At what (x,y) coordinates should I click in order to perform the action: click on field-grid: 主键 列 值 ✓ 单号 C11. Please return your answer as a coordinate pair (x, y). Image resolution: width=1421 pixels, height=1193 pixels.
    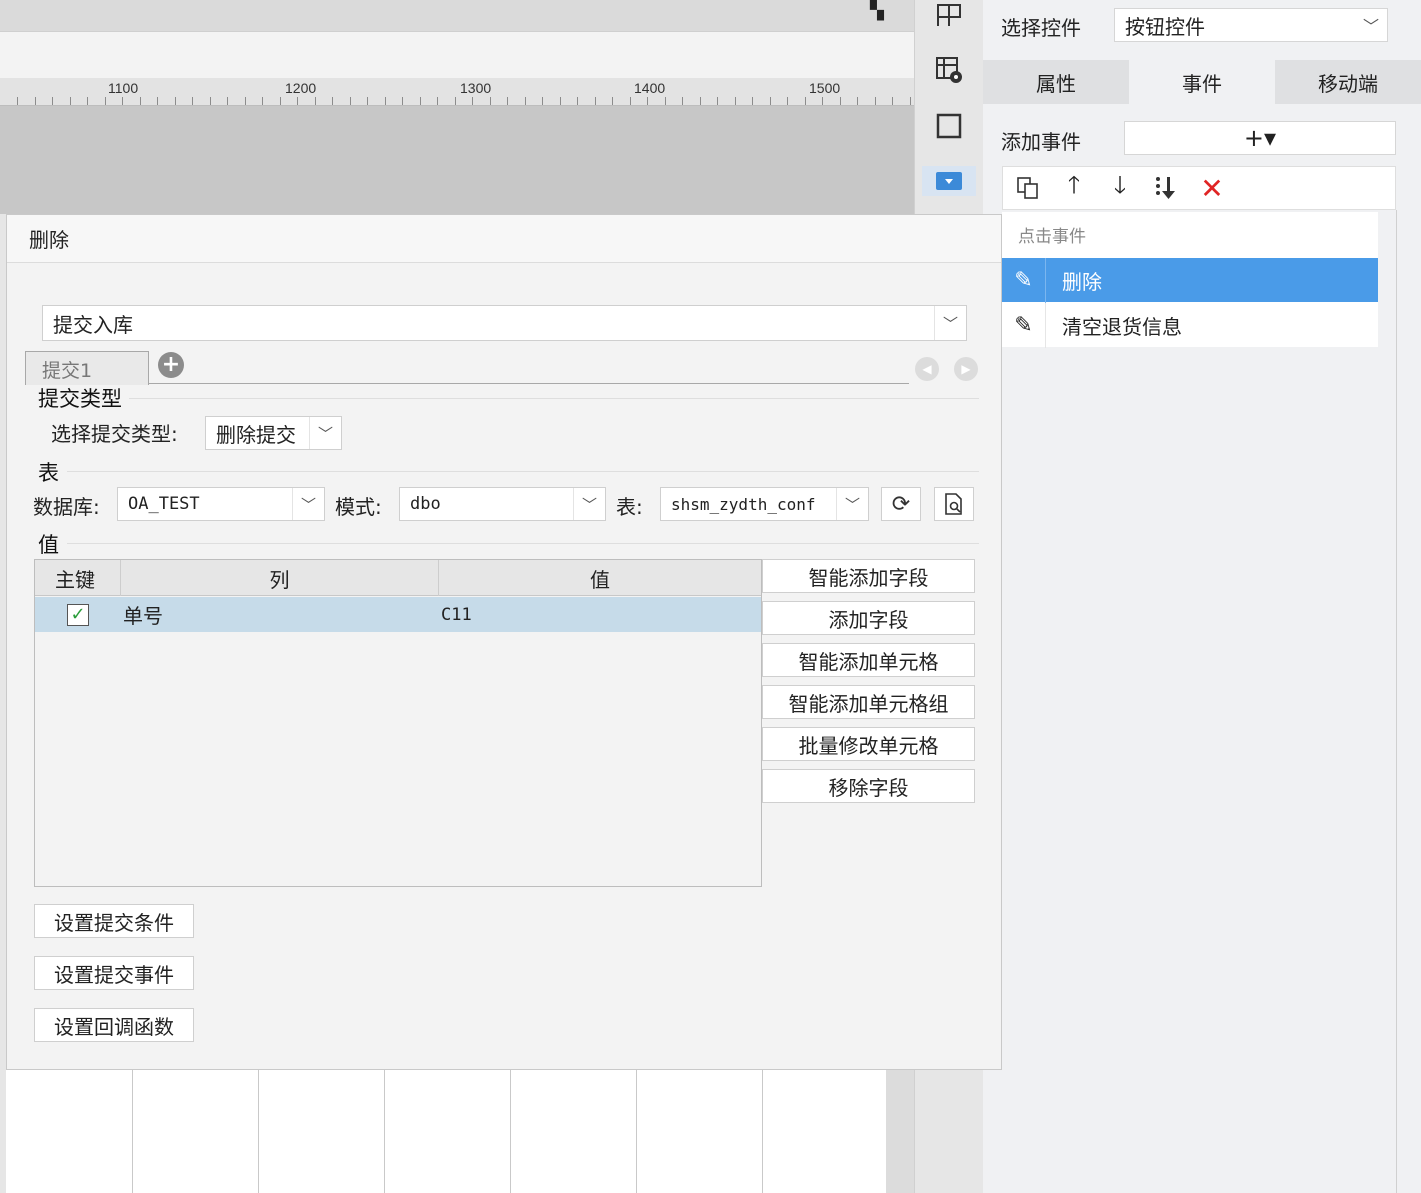
    Looking at the image, I should click on (398, 723).